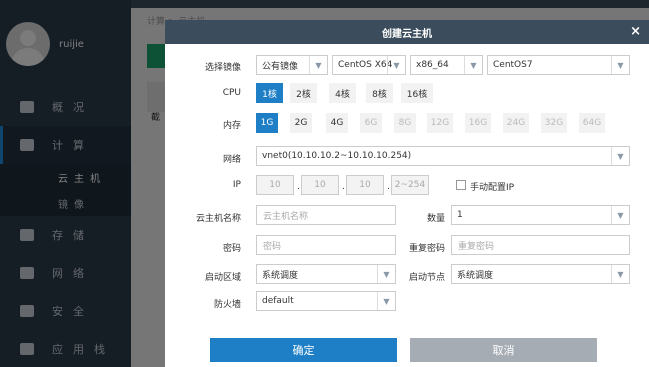 The image size is (649, 367). I want to click on confirm-button: 确定, so click(303, 350).